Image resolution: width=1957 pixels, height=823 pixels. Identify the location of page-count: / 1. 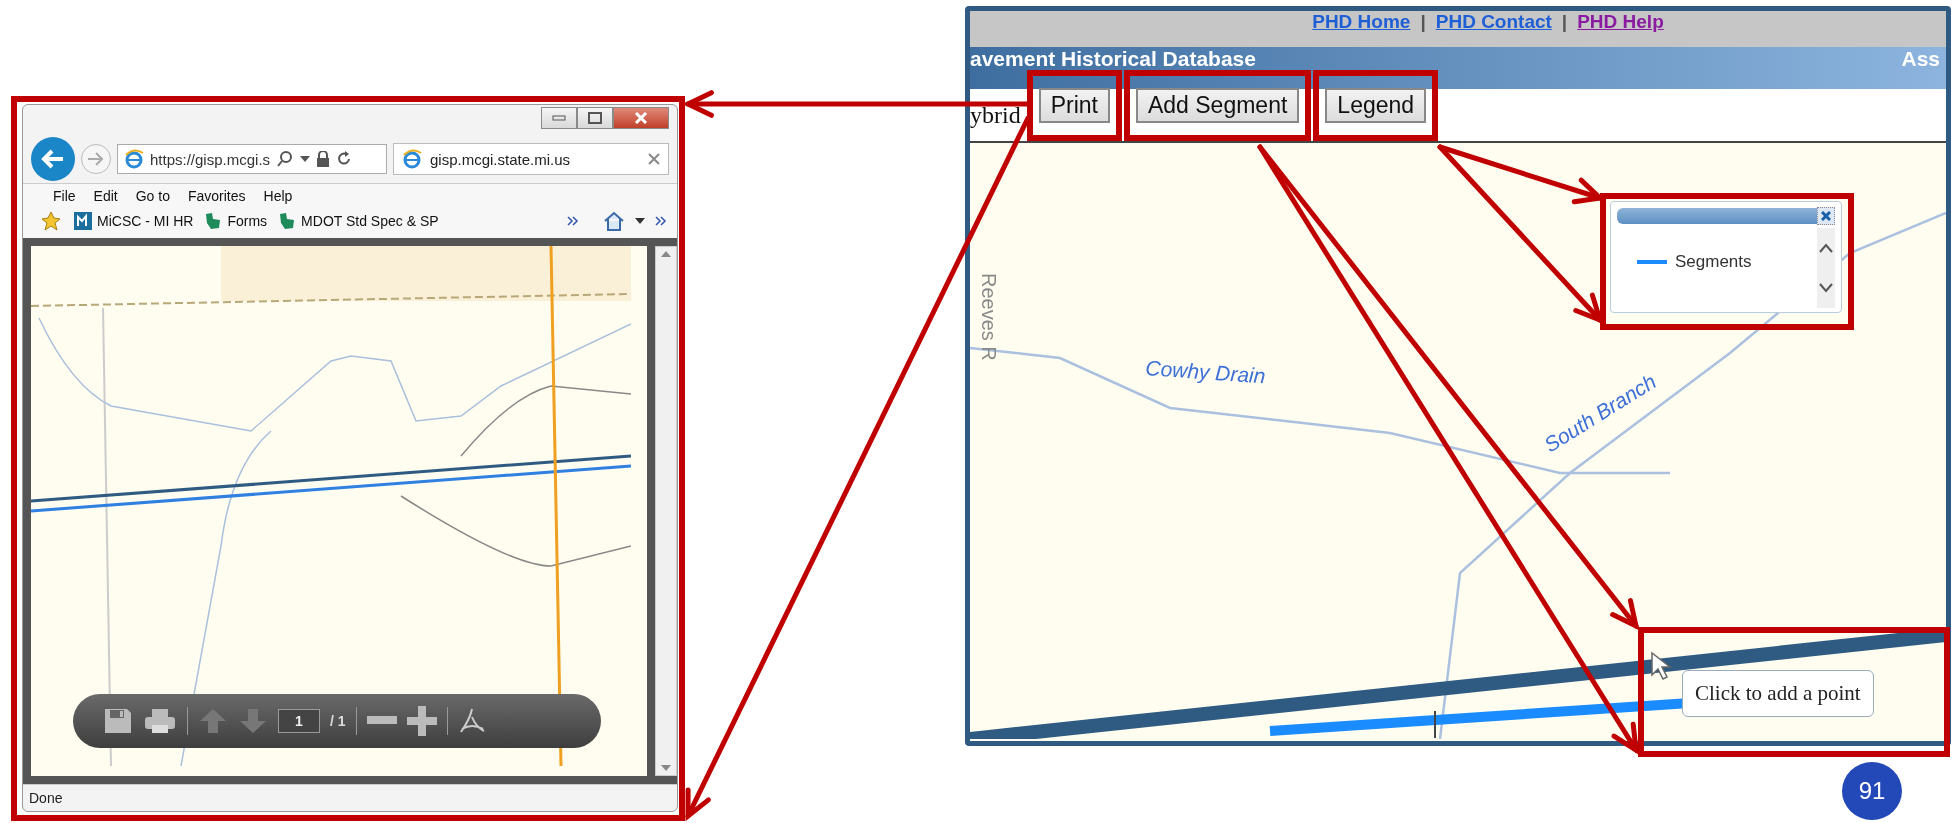
(338, 721).